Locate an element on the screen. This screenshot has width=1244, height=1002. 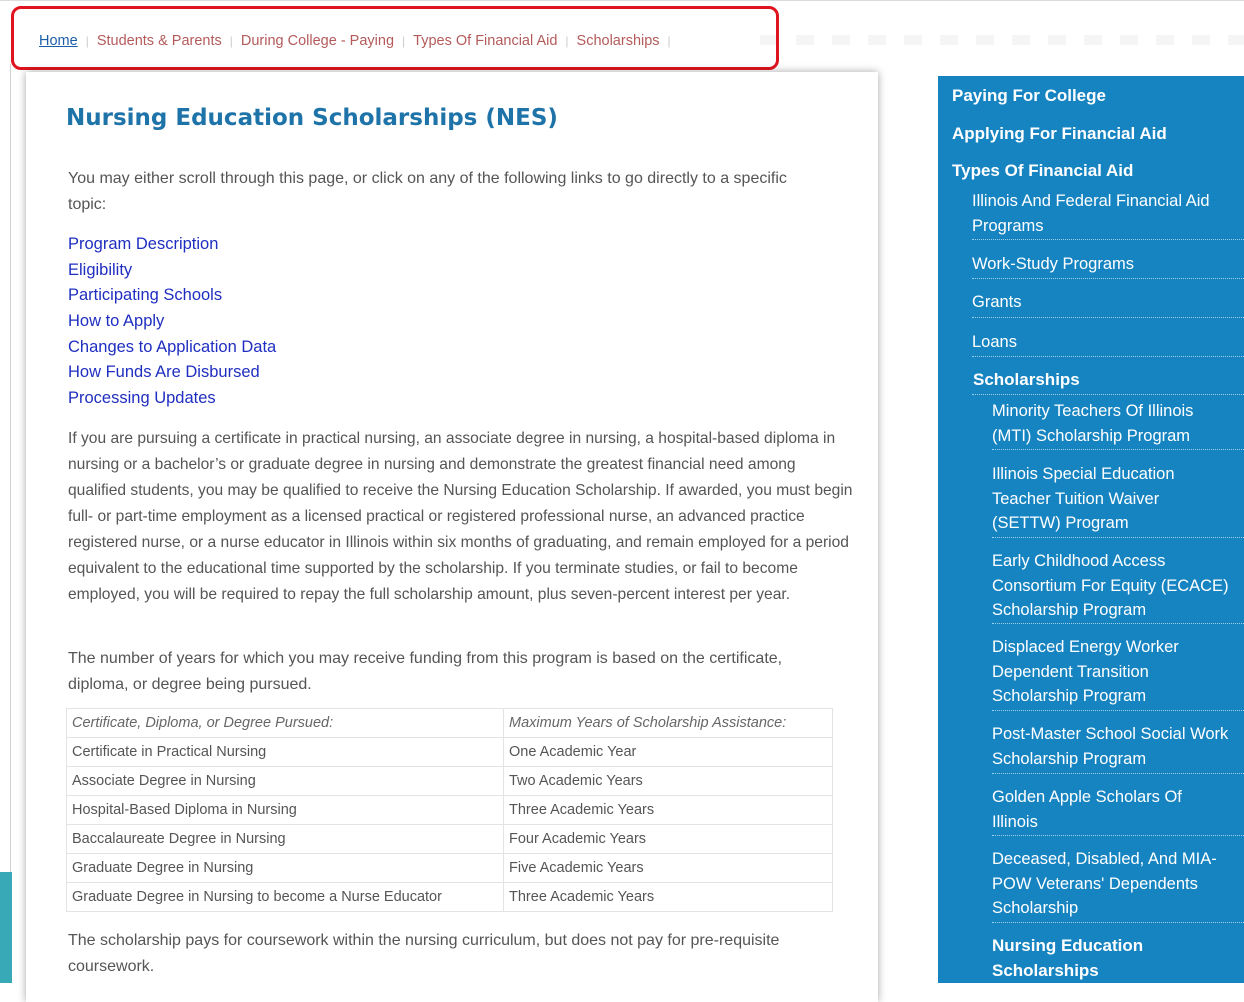
link-participating-schools: Participating Schools is located at coordinates (145, 295).